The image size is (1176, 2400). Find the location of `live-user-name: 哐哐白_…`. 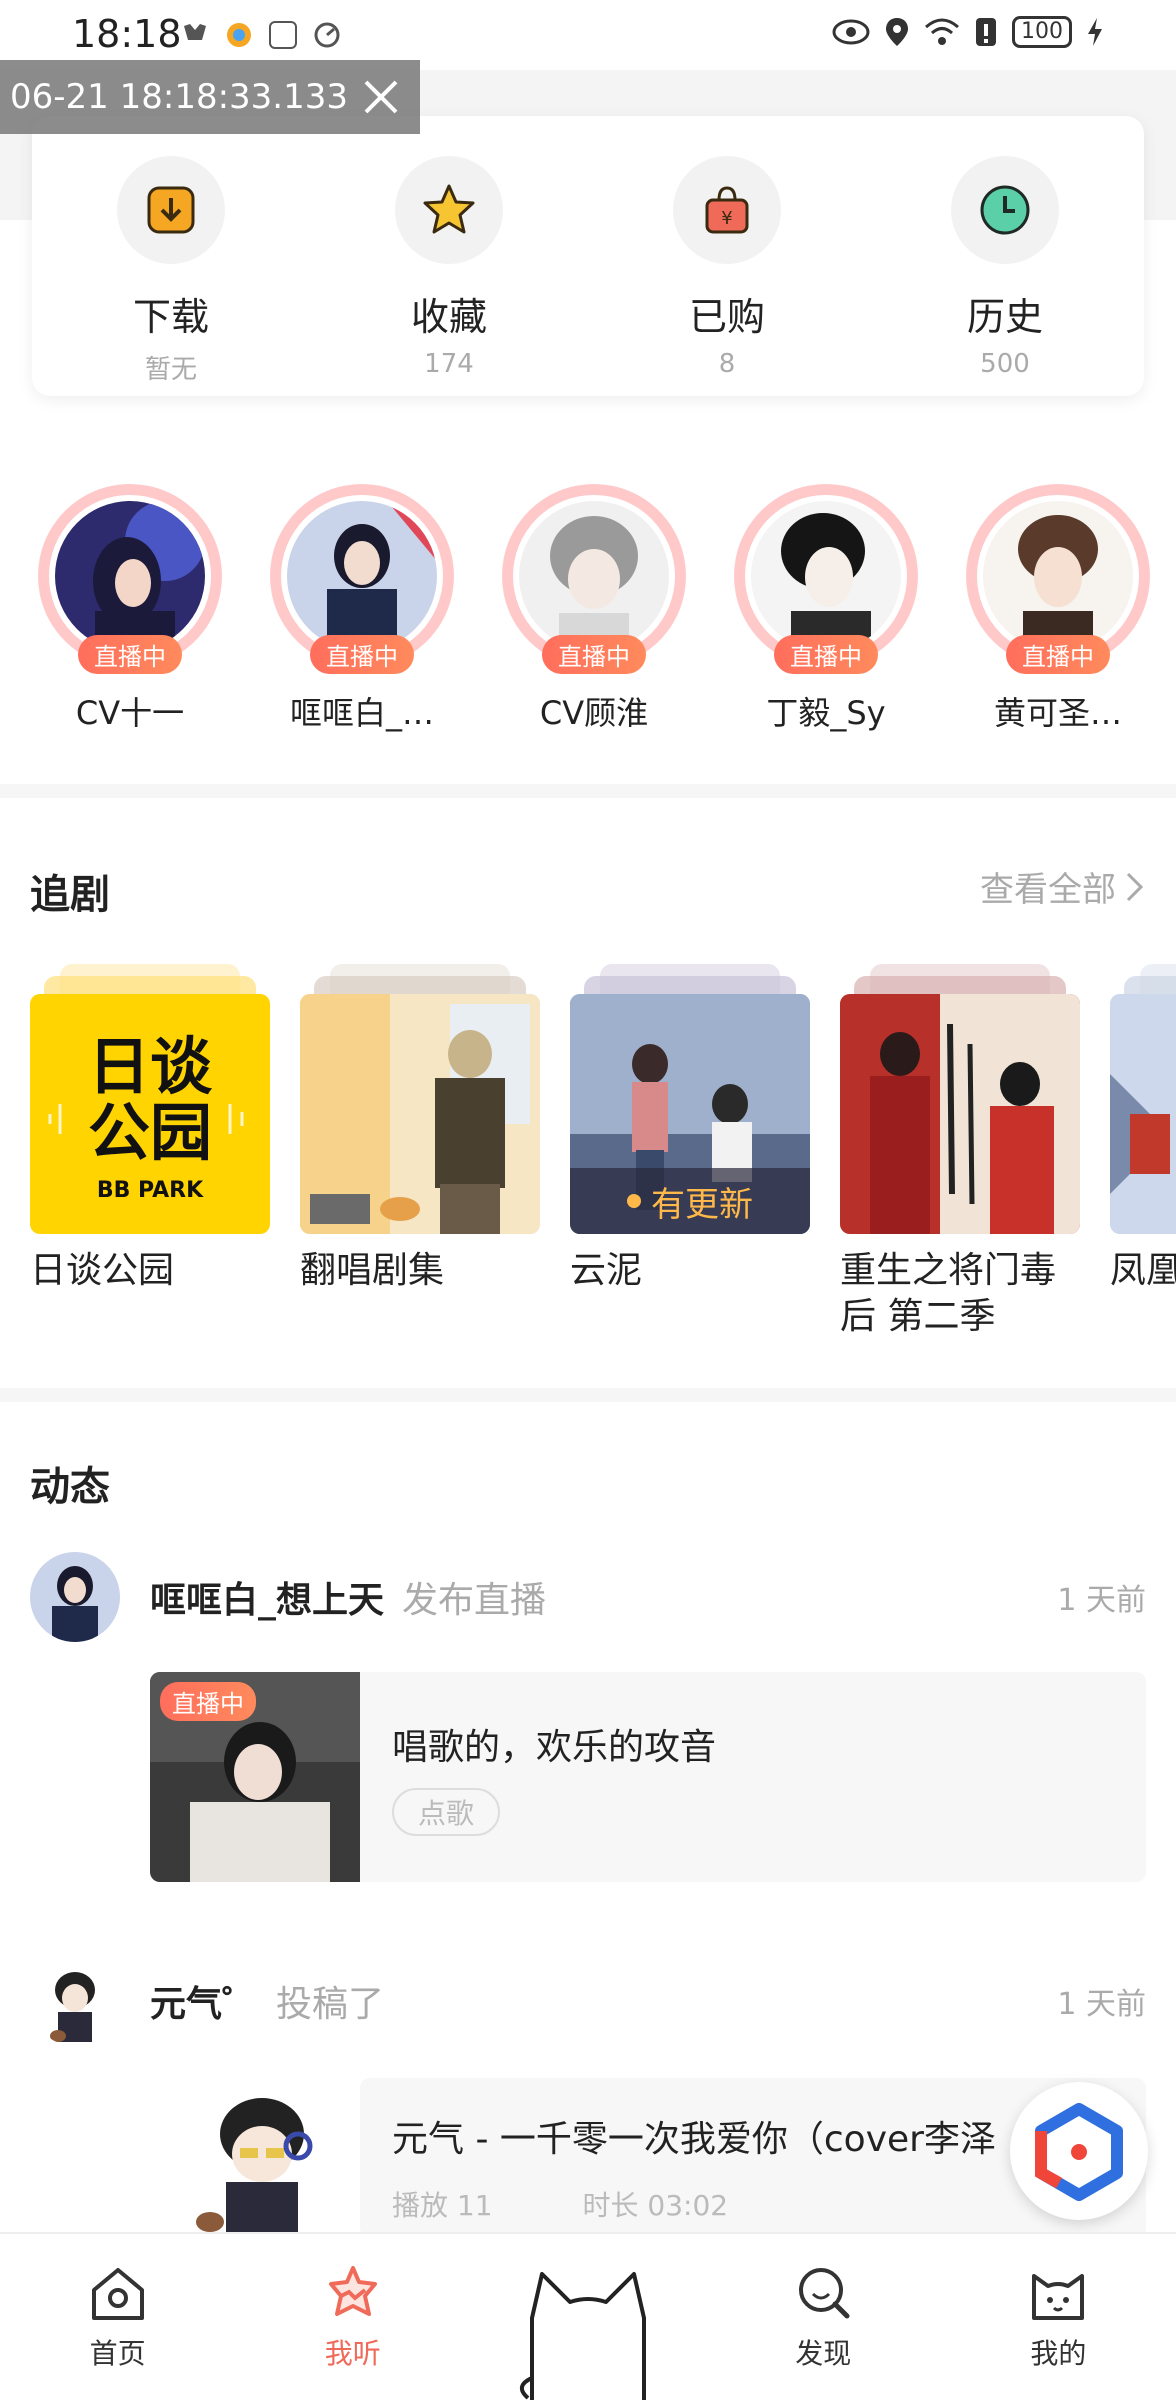

live-user-name: 哐哐白_… is located at coordinates (361, 713).